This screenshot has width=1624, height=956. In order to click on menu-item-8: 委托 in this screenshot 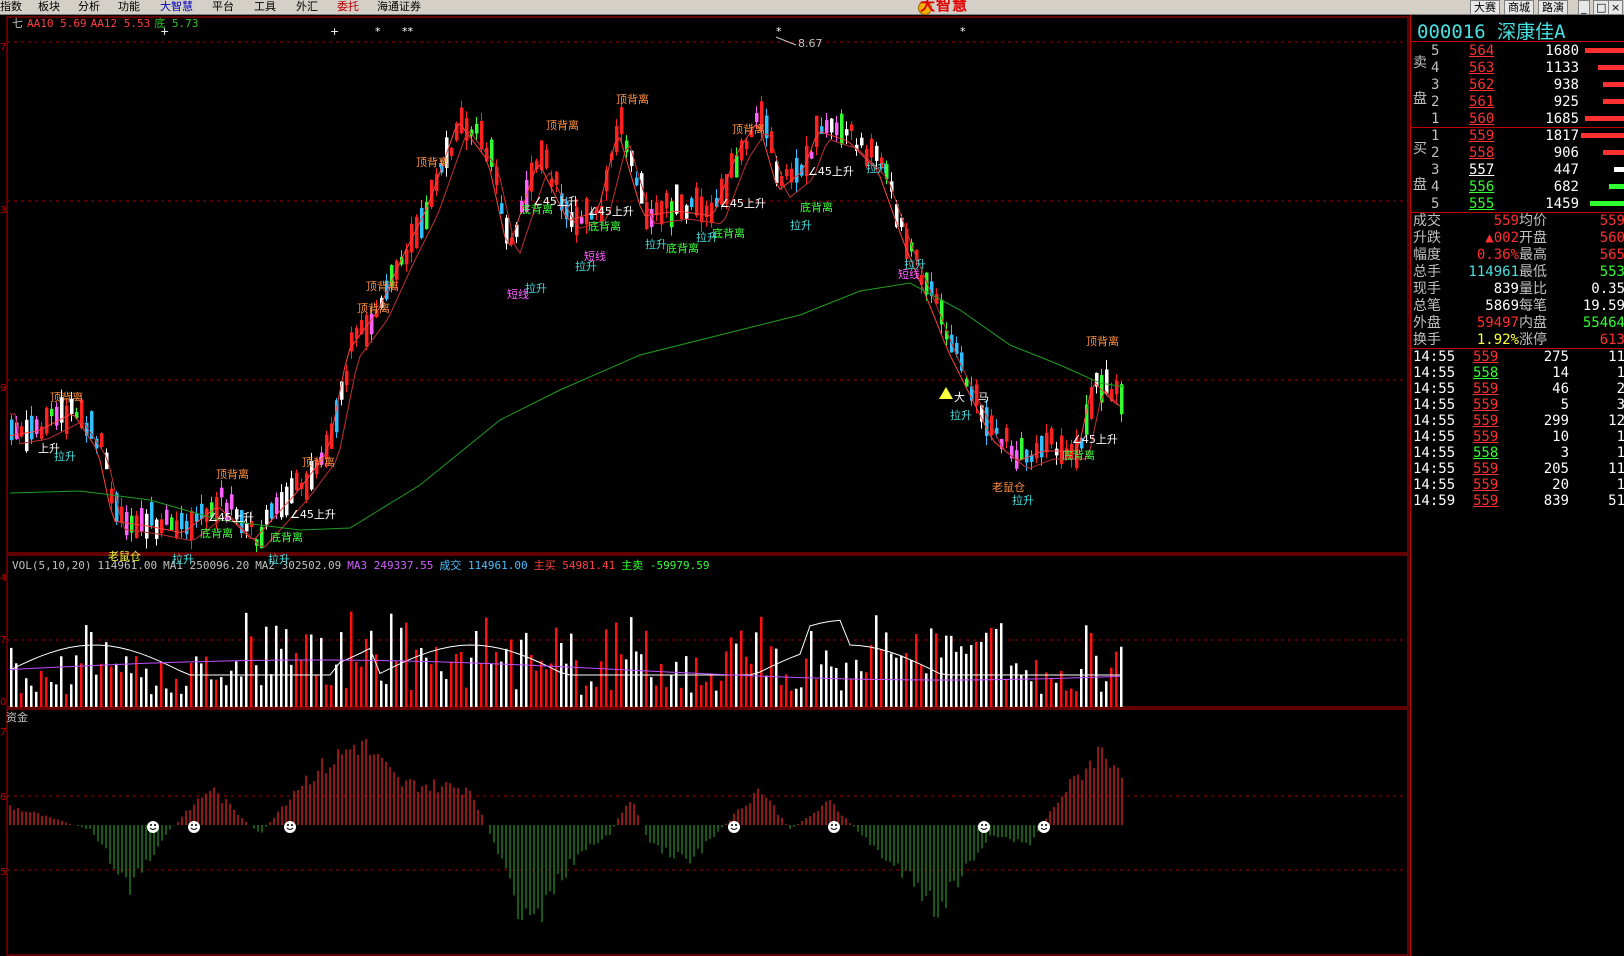, I will do `click(348, 7)`.